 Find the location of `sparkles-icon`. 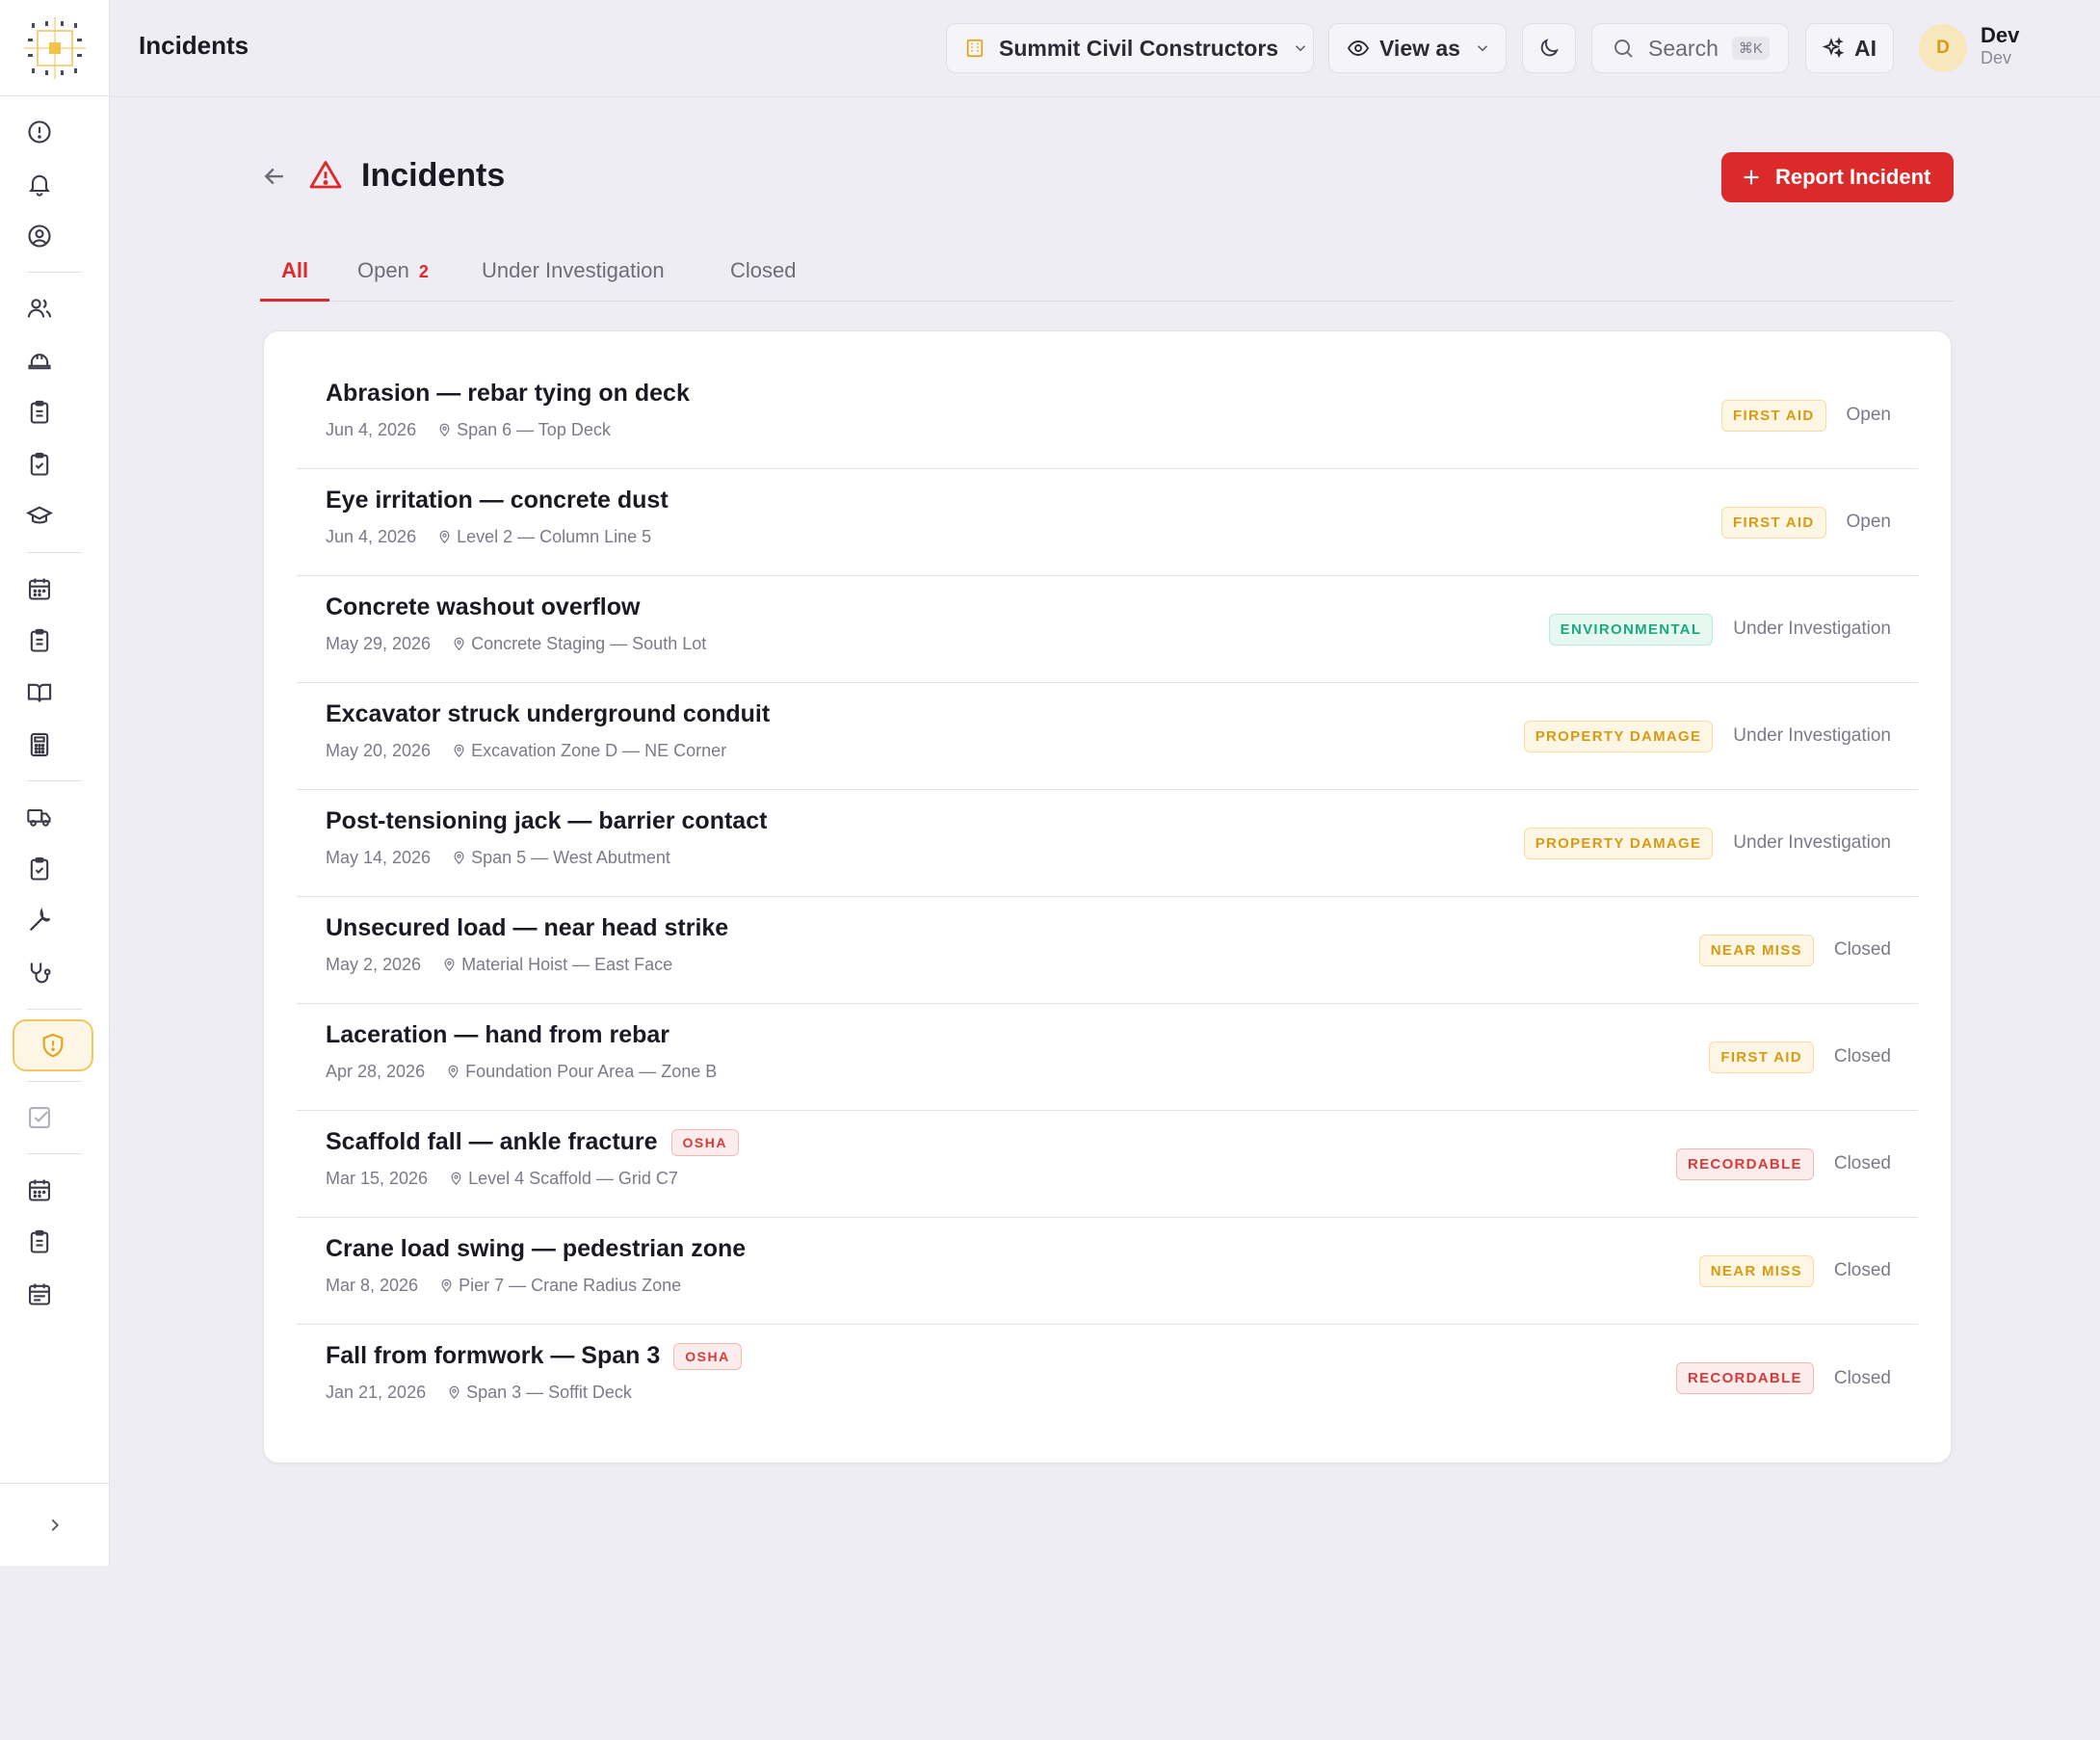

sparkles-icon is located at coordinates (1834, 48).